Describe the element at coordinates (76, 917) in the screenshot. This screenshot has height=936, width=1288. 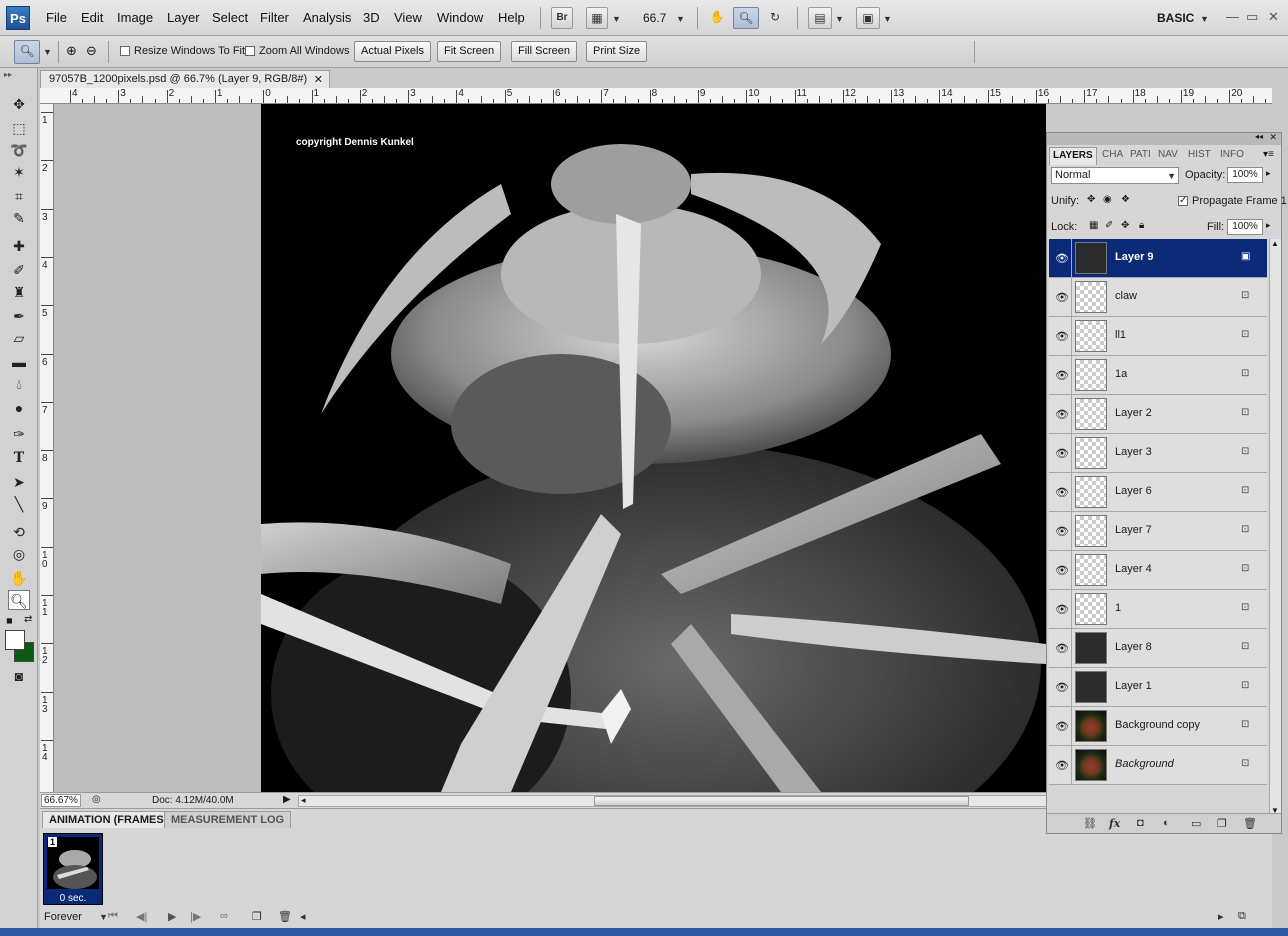
I see `loop-options-select: Forever ▼` at that location.